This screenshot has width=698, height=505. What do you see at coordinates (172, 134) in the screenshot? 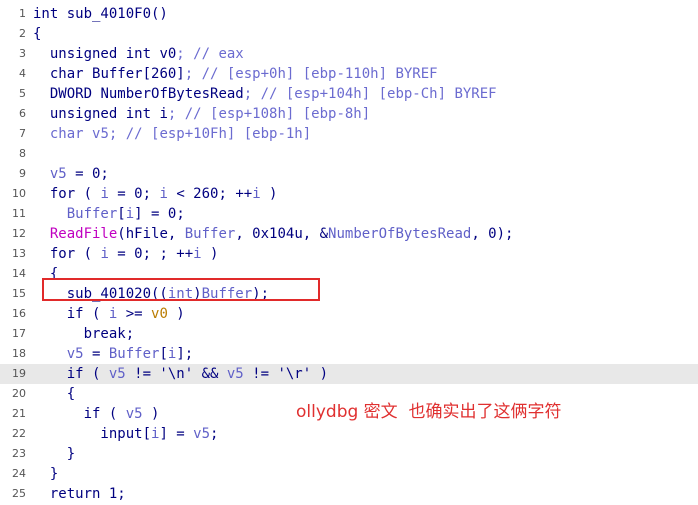
I see `code-text: char v5; // [esp+10Fh] [ebp-1h]` at bounding box center [172, 134].